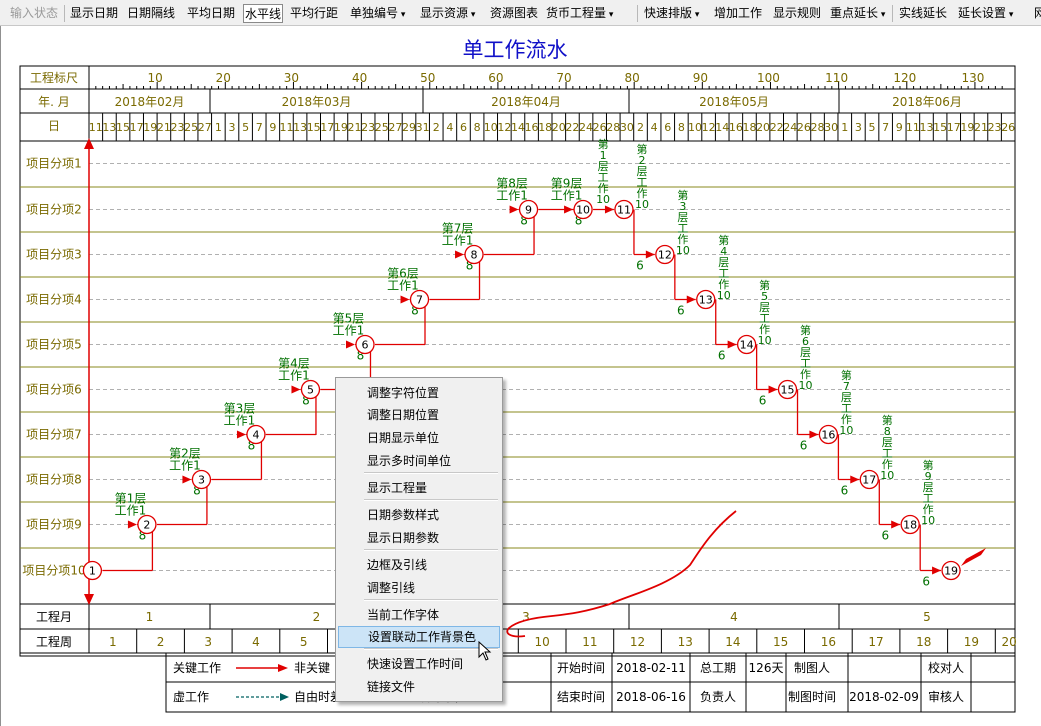 Image resolution: width=1041 pixels, height=726 pixels. I want to click on toolbar-button-label: 平均行距, so click(314, 13).